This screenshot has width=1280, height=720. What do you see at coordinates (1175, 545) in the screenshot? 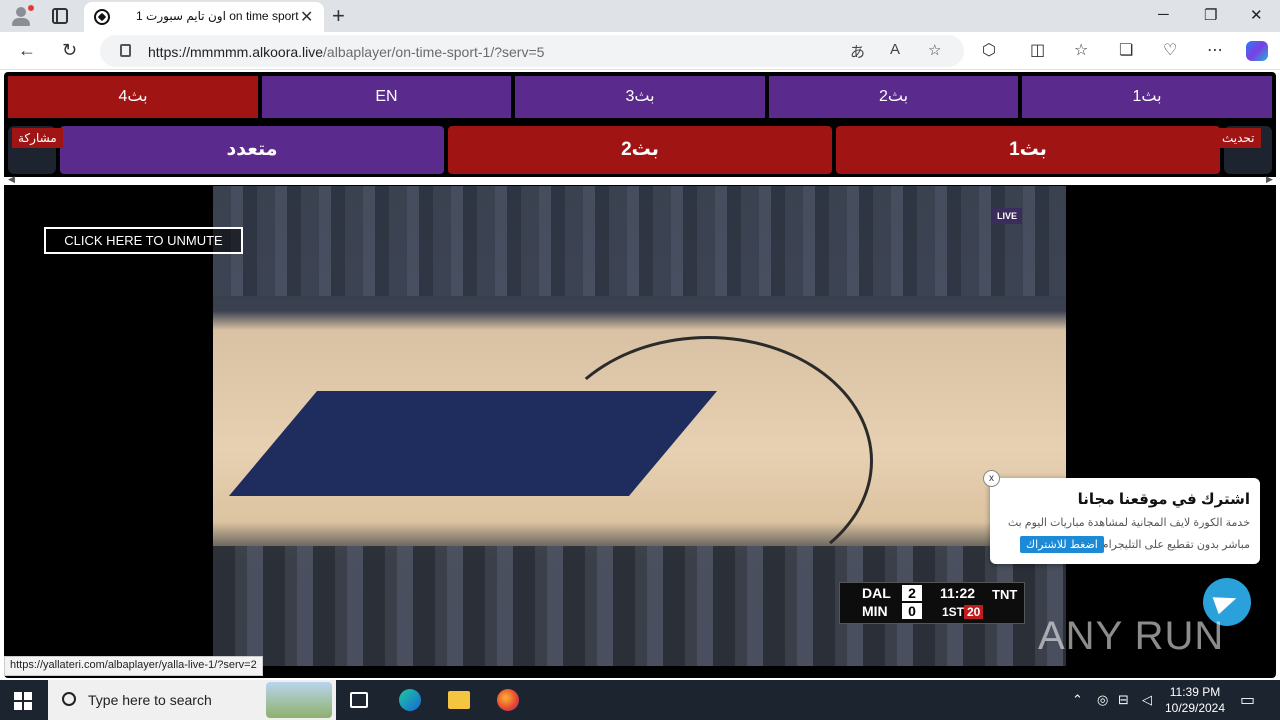
I see `popup-line-2: مباشر بدون تقطيع على التليجرام` at bounding box center [1175, 545].